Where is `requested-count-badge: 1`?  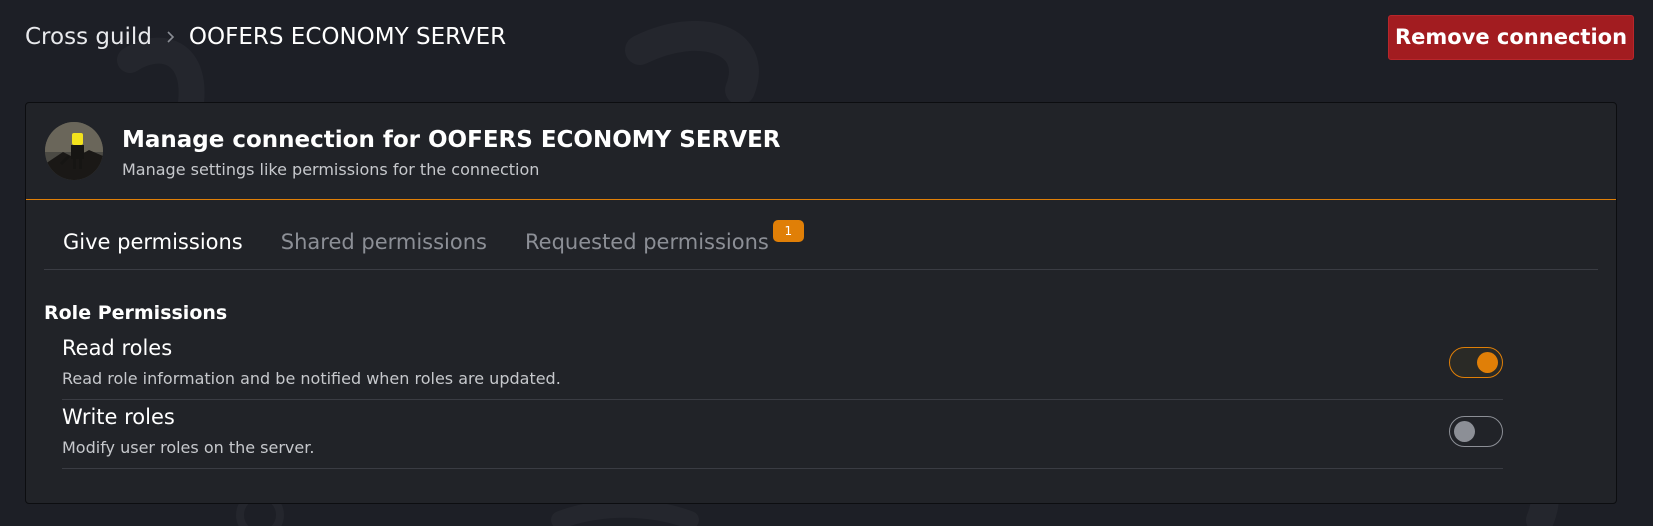 requested-count-badge: 1 is located at coordinates (788, 231).